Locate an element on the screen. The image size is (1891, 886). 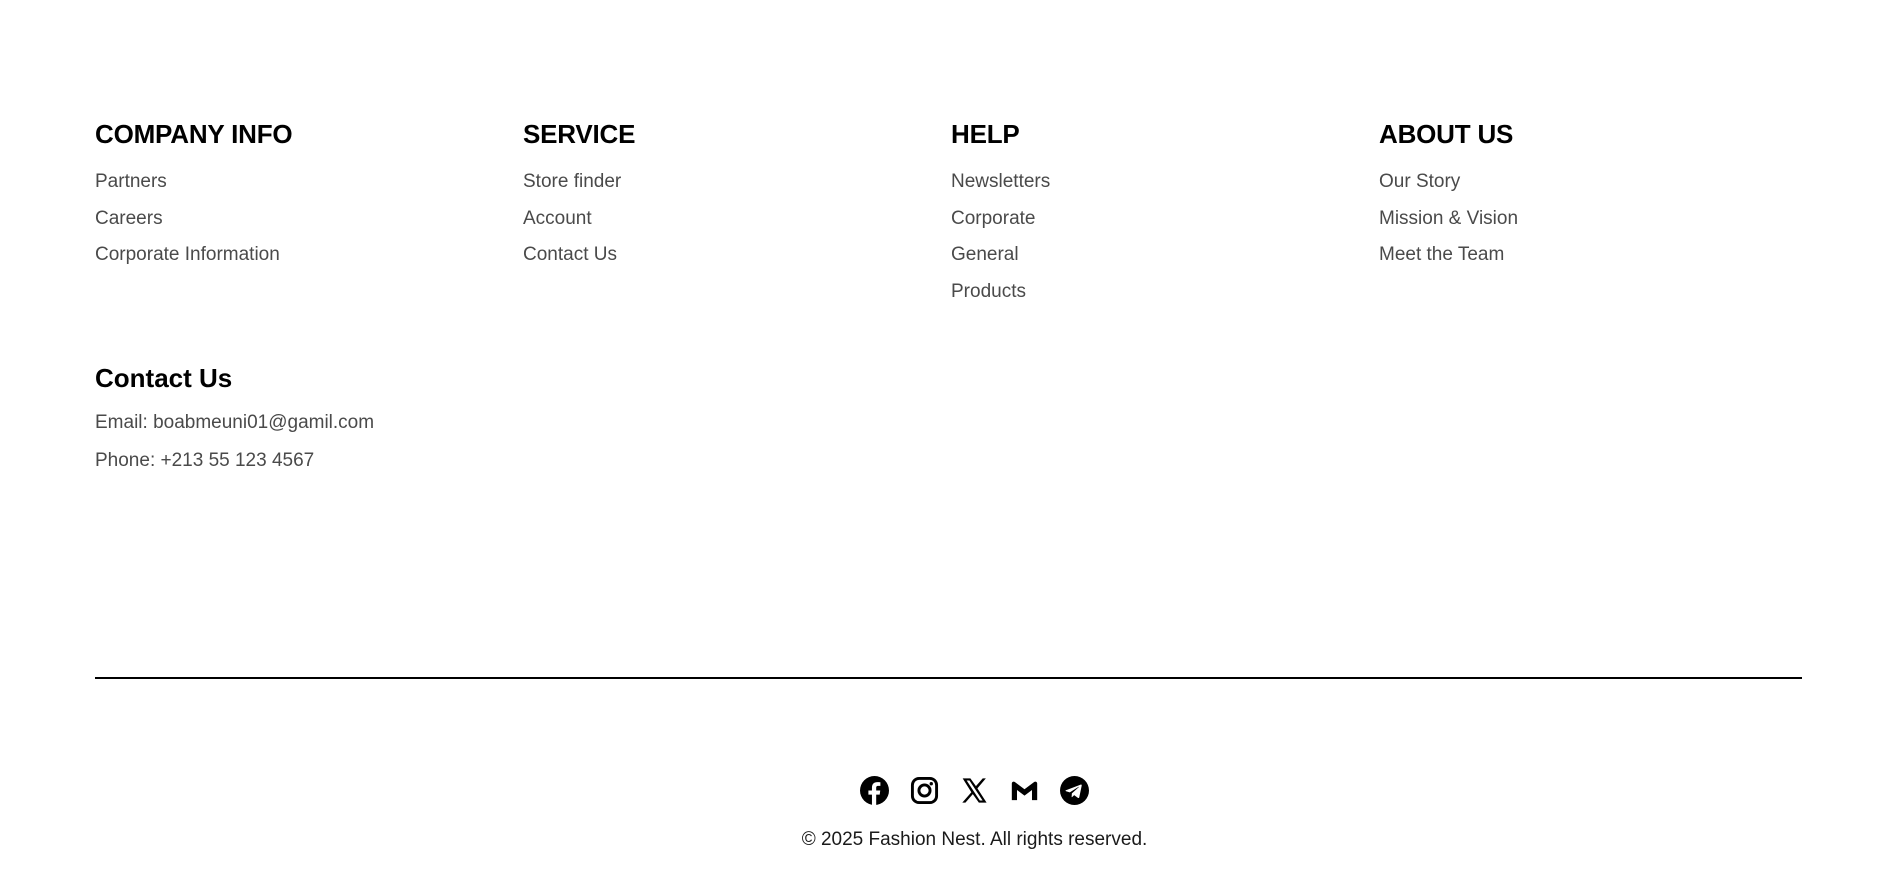
link-newsletters: Newsletters is located at coordinates (1000, 181).